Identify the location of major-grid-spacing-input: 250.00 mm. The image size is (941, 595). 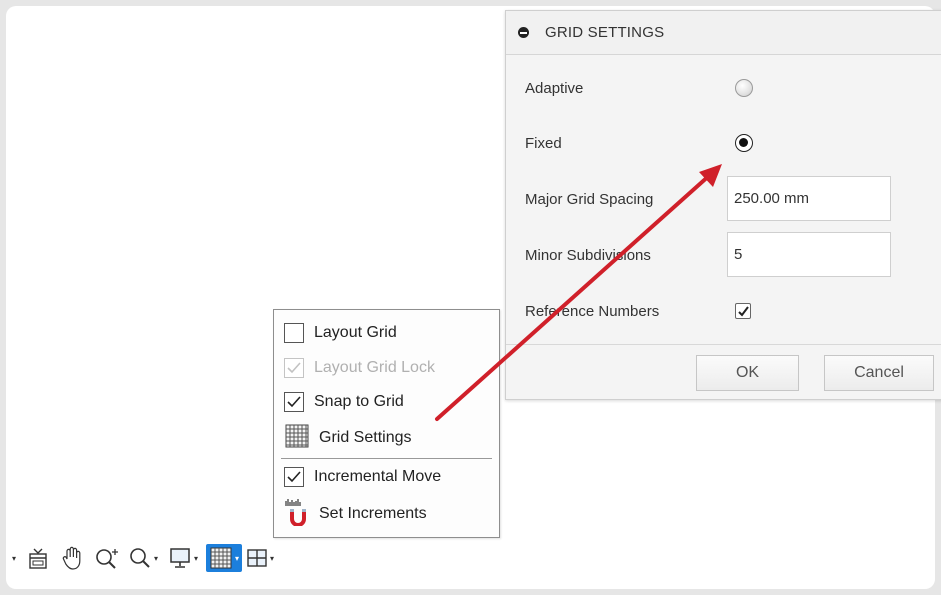
(809, 198).